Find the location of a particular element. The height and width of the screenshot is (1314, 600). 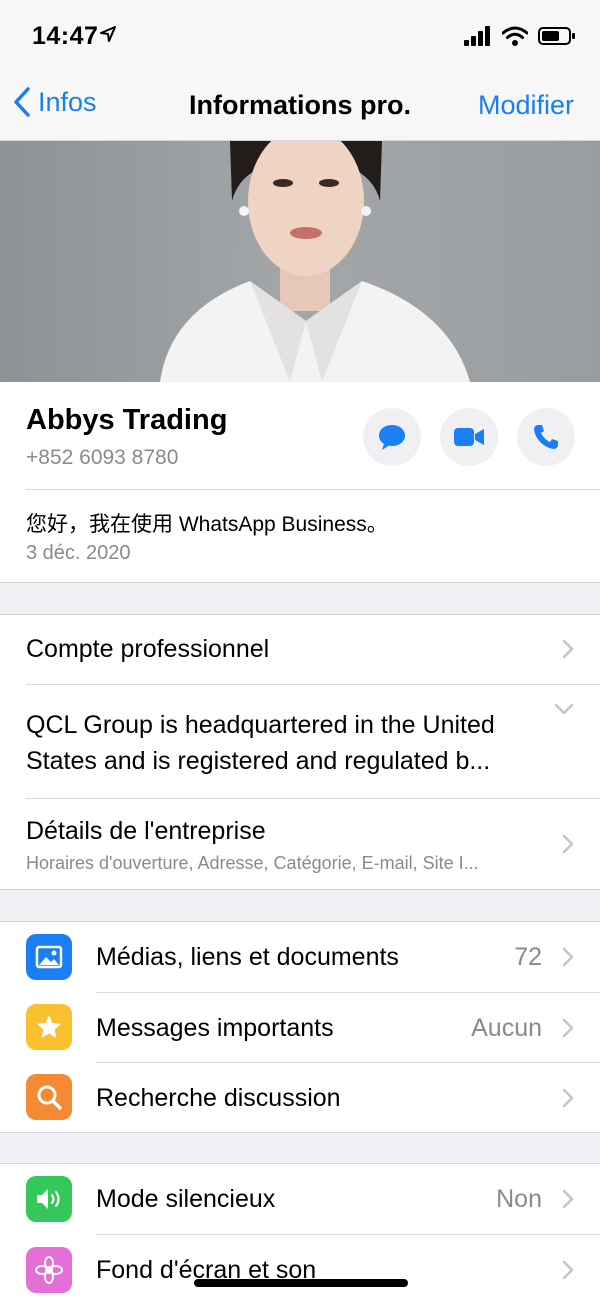

contact-phone: +852 6093 8780 is located at coordinates (102, 457).